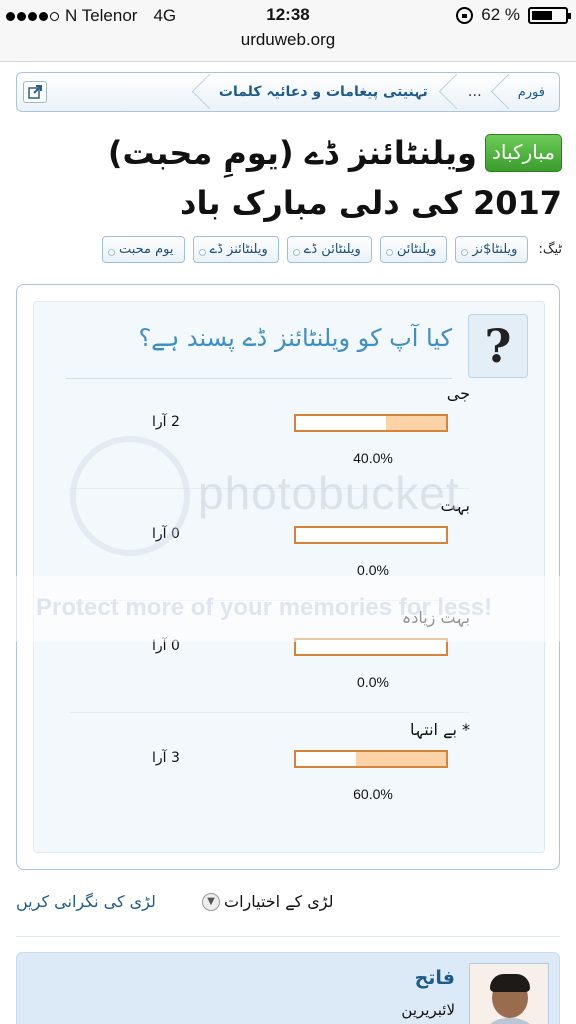 This screenshot has height=1024, width=576. Describe the element at coordinates (440, 729) in the screenshot. I see `poll-option-label: * بے انتہا` at that location.